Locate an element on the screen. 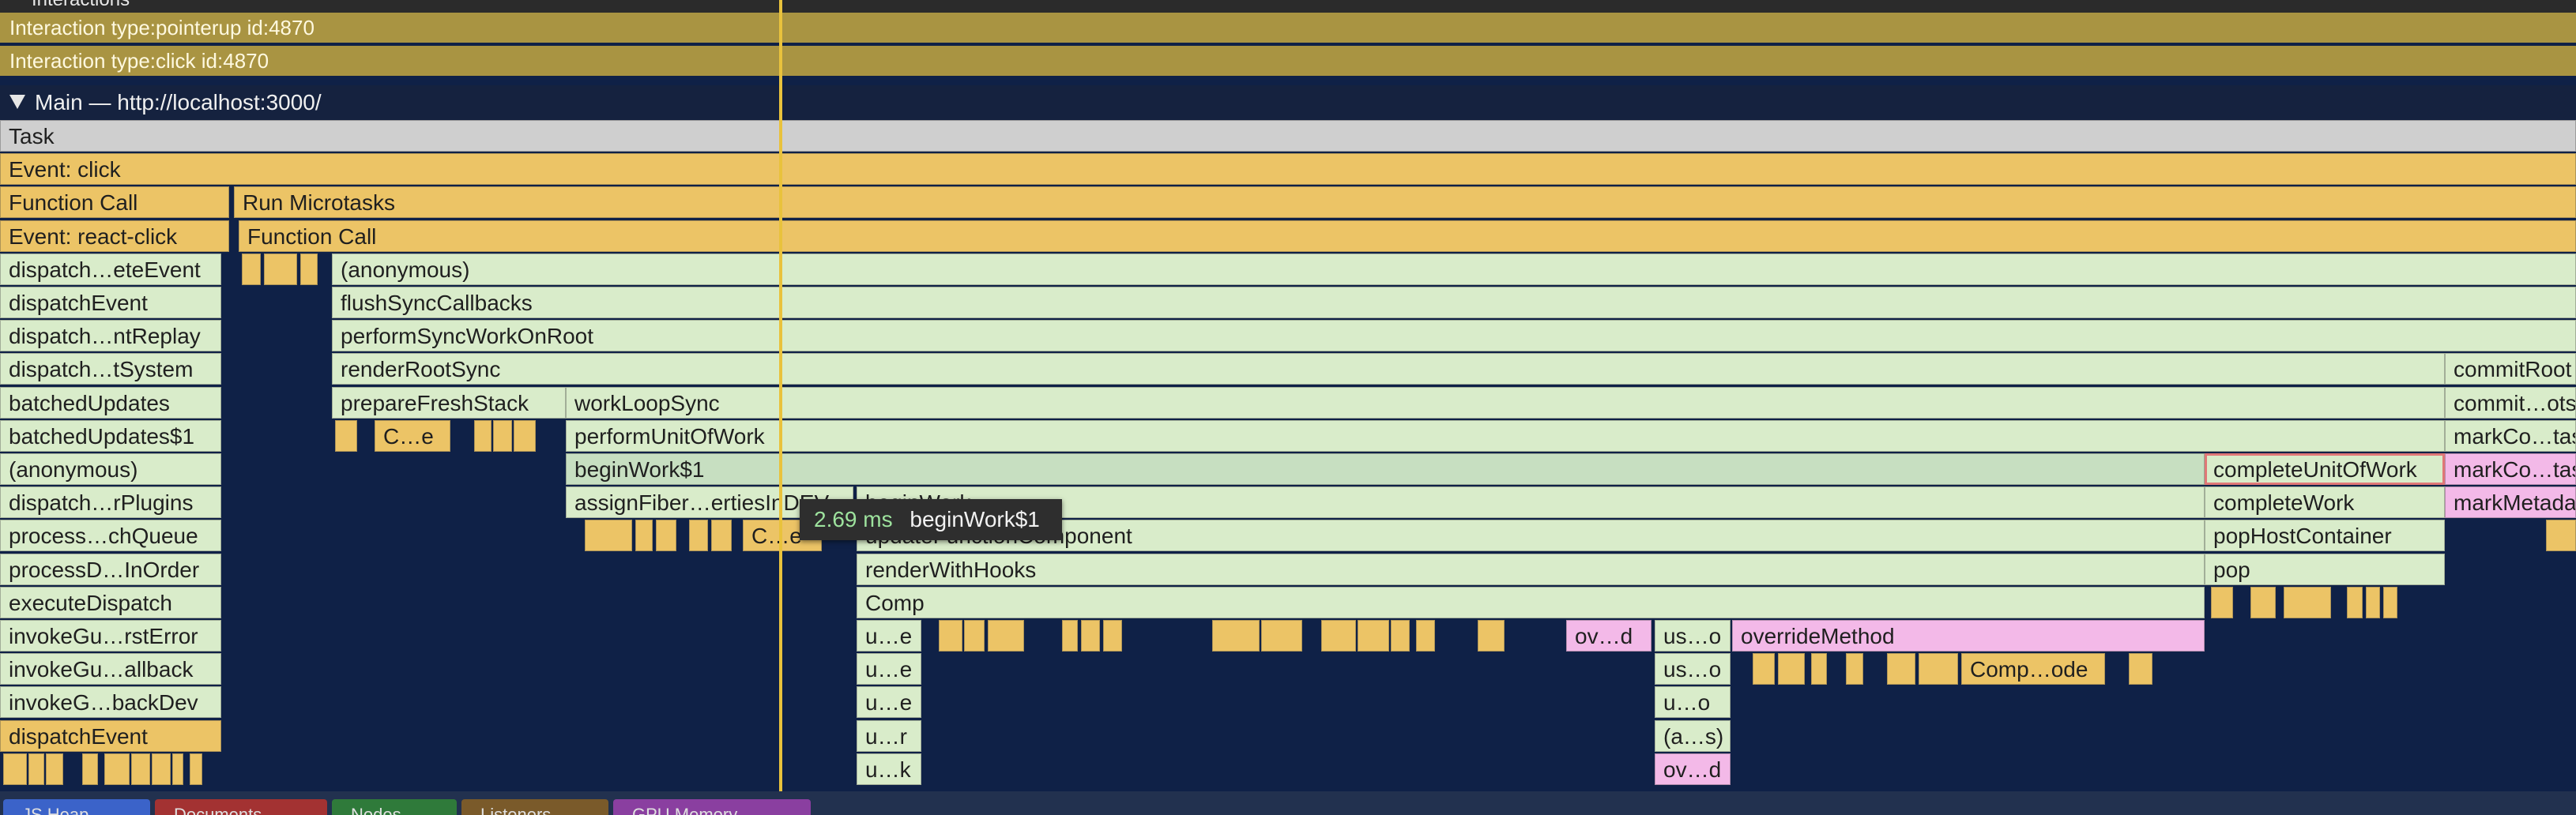  flame-block: u…k is located at coordinates (889, 769).